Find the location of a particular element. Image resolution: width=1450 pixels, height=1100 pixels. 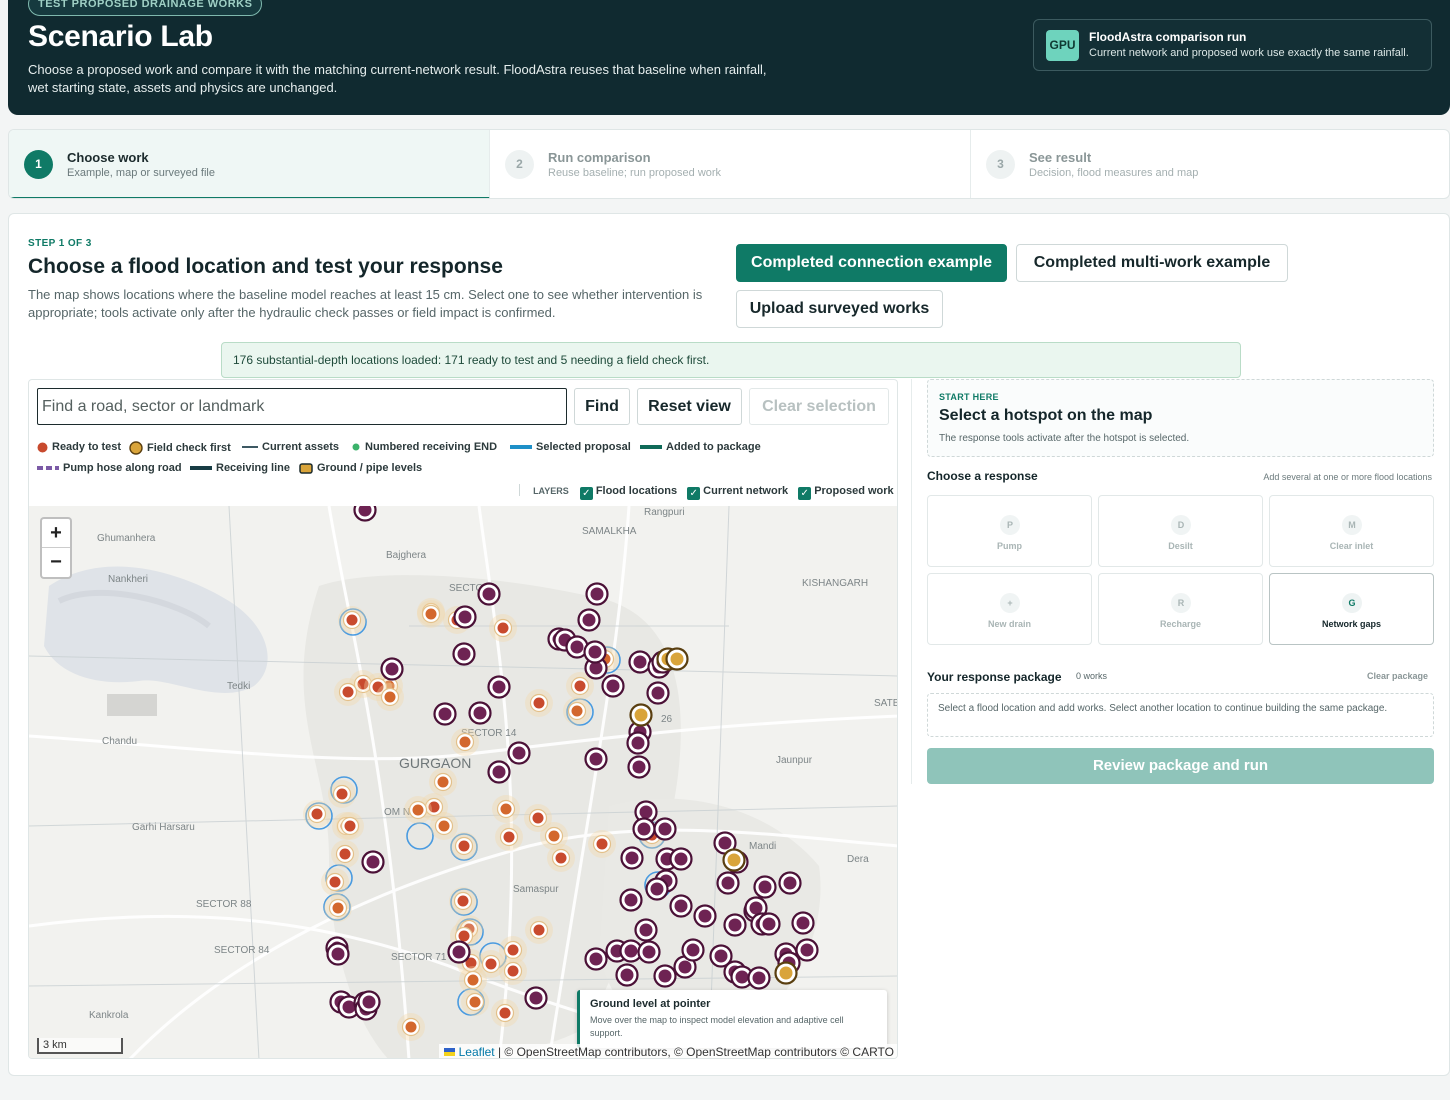

leaflet-link: Leaflet is located at coordinates (477, 1051).